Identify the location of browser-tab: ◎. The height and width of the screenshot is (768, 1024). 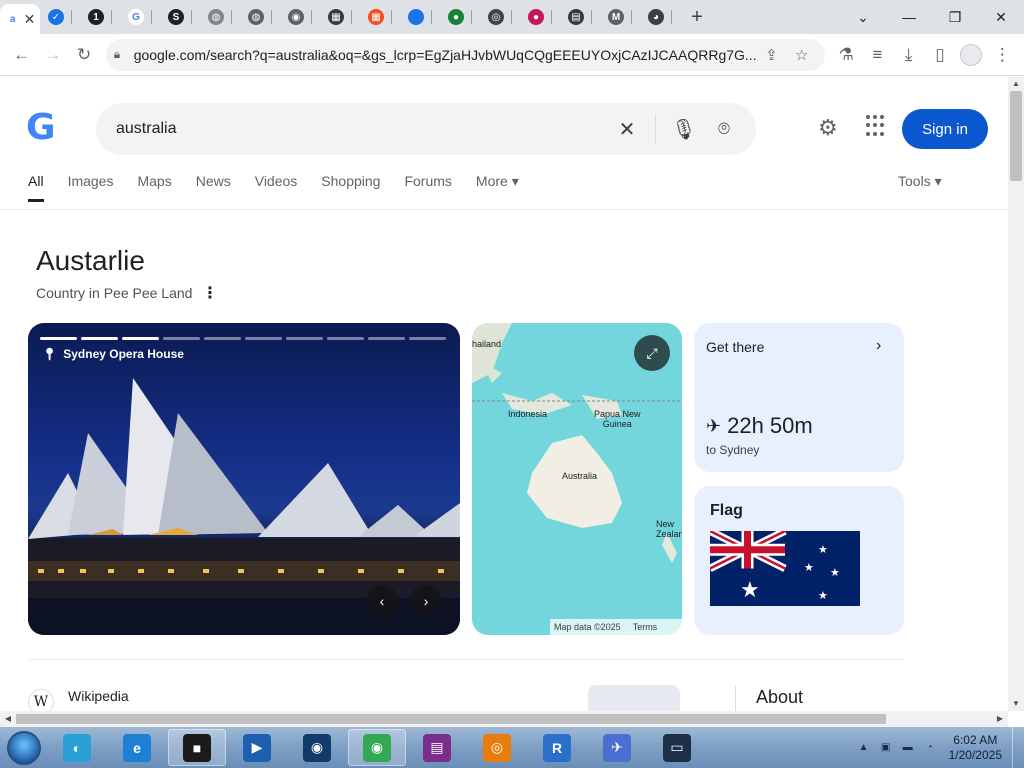
(500, 17).